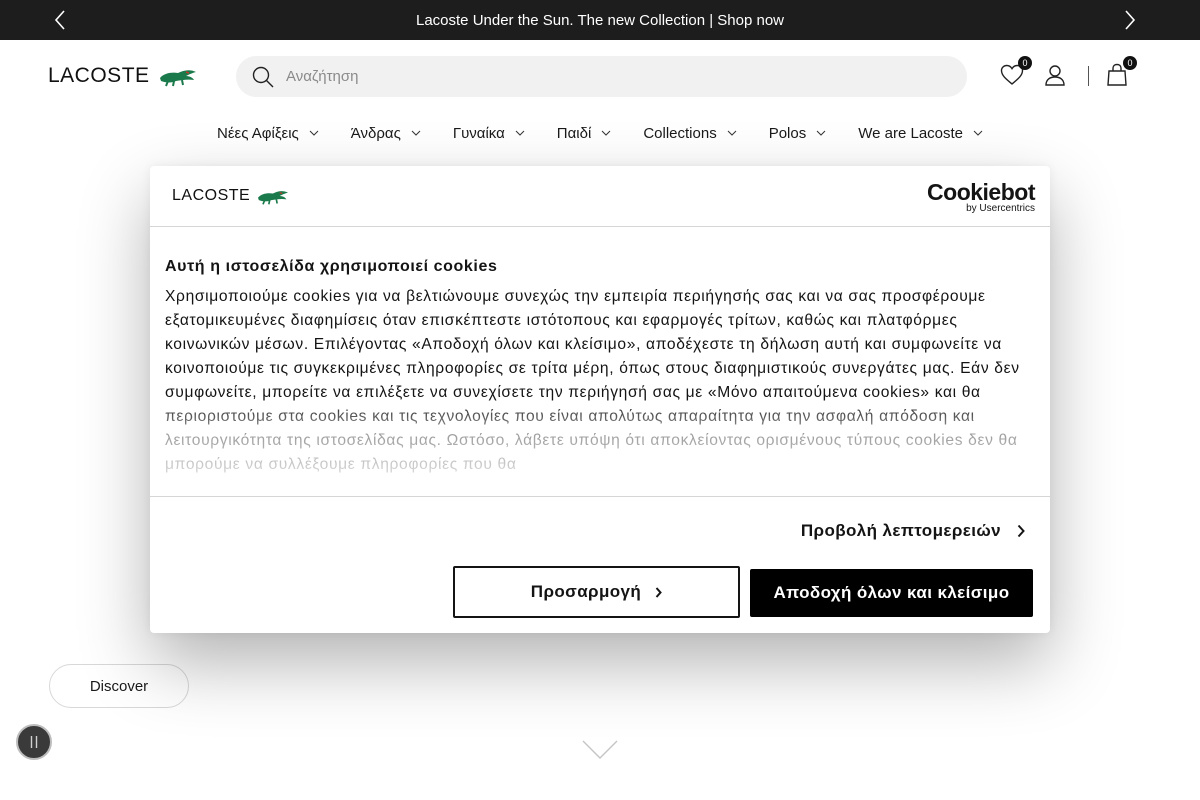 This screenshot has height=800, width=1200. What do you see at coordinates (680, 133) in the screenshot?
I see `nav-item-label: Collections` at bounding box center [680, 133].